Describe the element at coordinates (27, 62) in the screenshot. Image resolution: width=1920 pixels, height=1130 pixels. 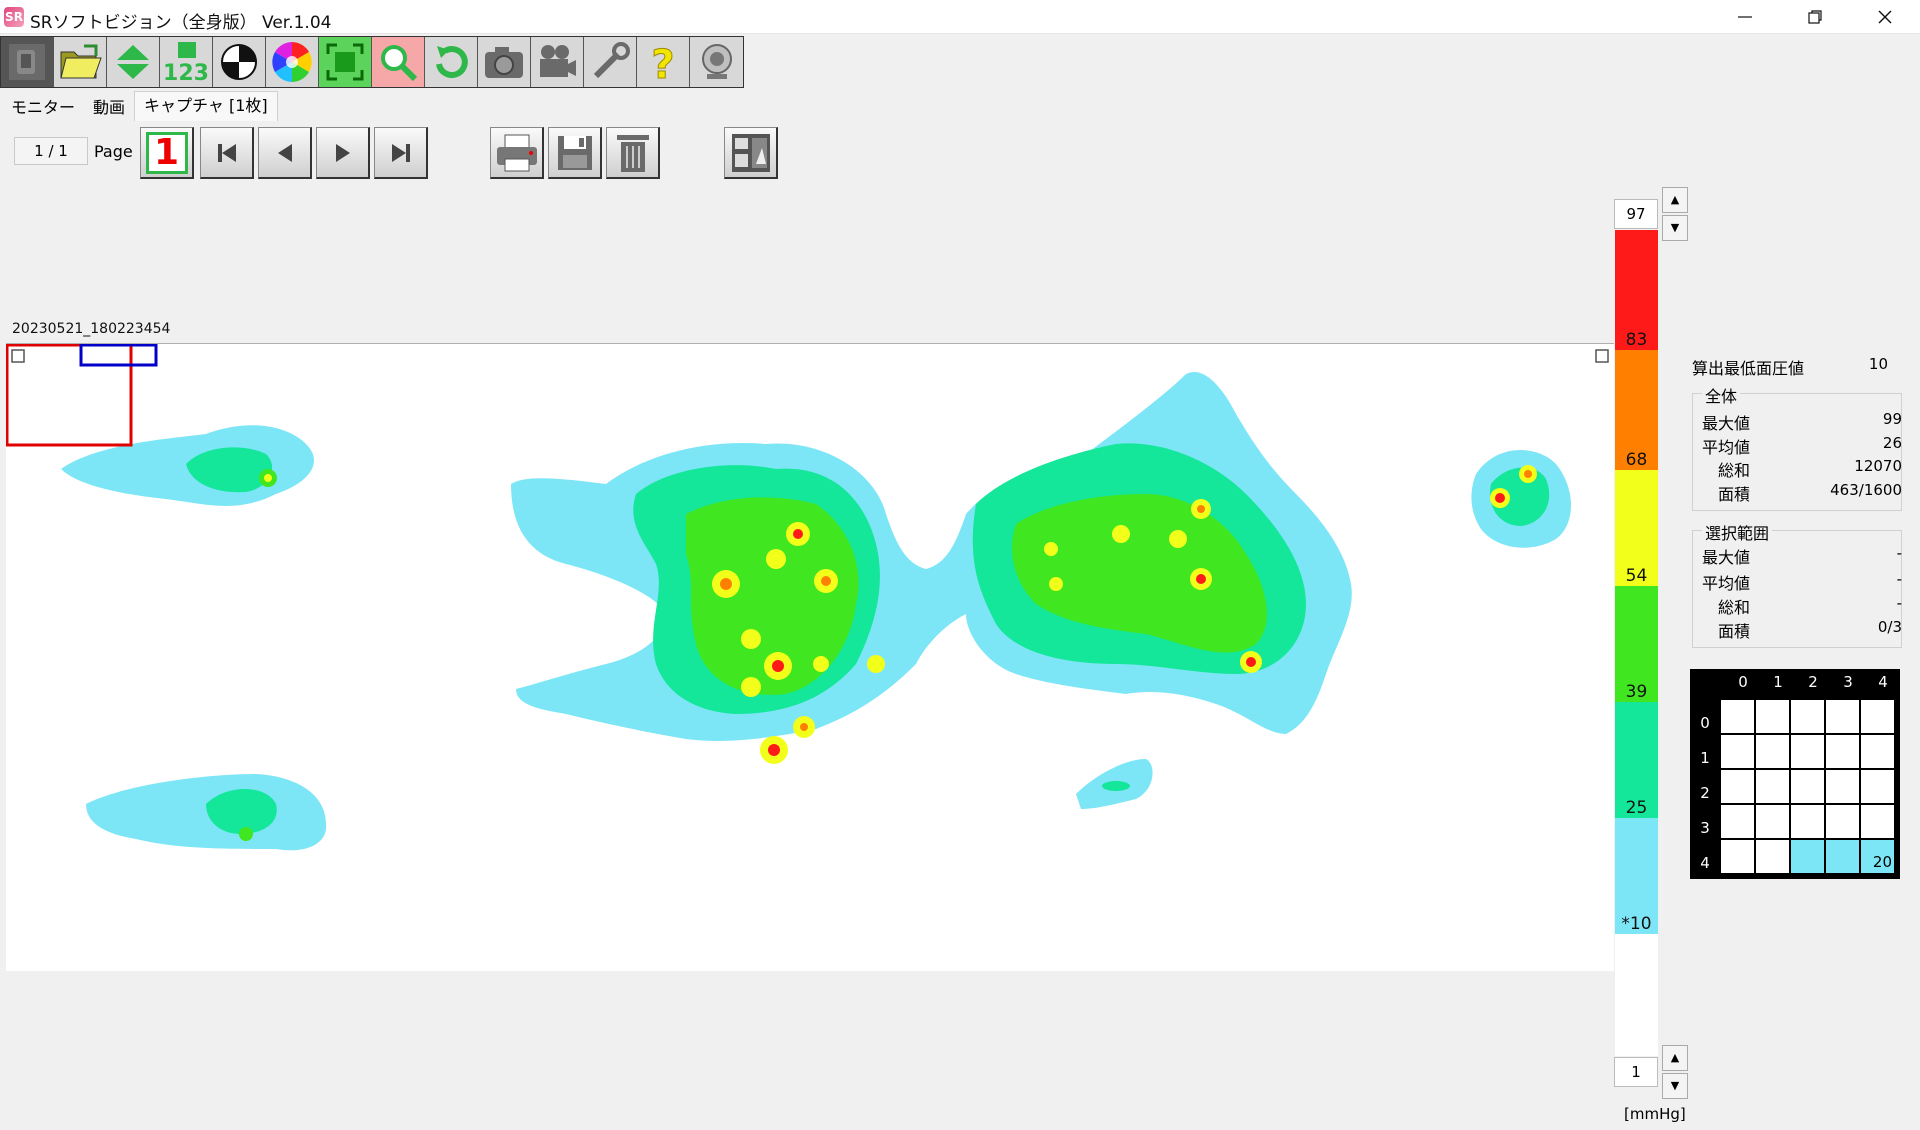
I see `sensor-button` at that location.